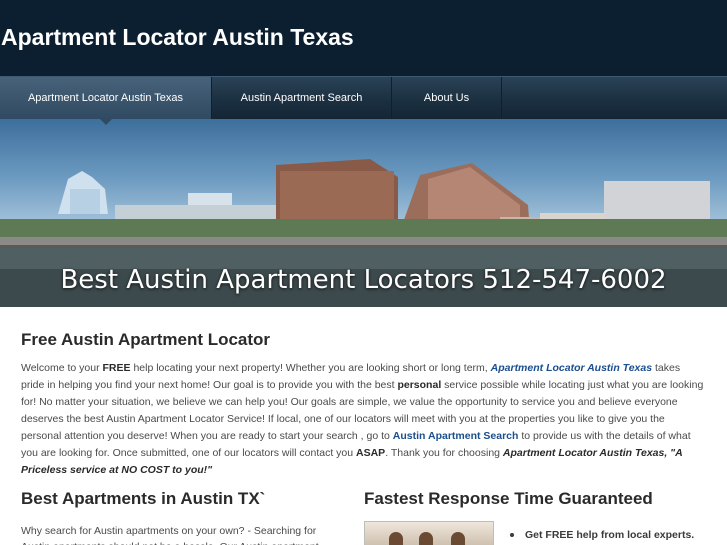  What do you see at coordinates (363, 38) in the screenshot?
I see `site-header: Apartment Locator Austin Texas` at bounding box center [363, 38].